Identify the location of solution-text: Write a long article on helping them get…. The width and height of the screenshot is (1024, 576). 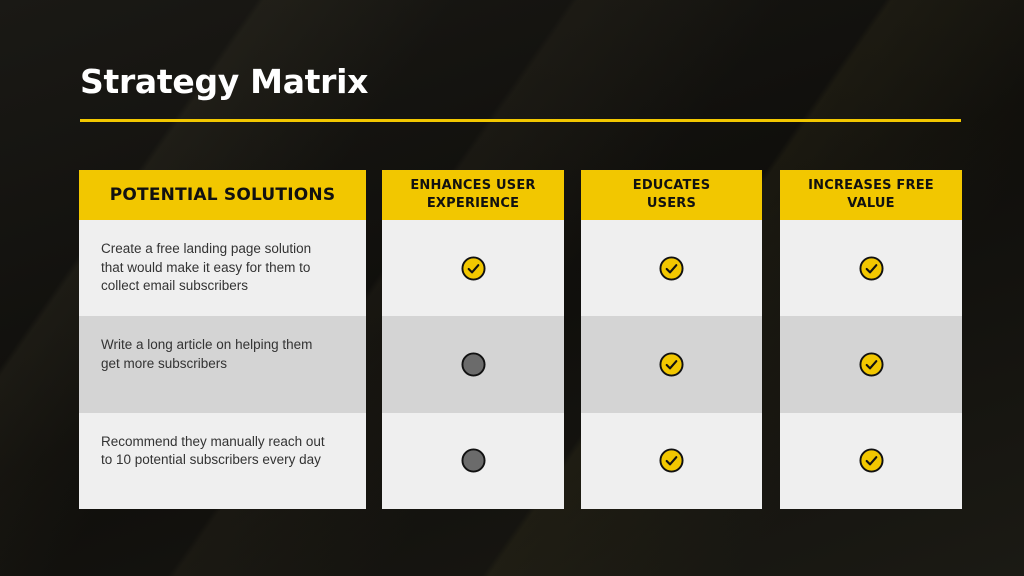
(207, 354).